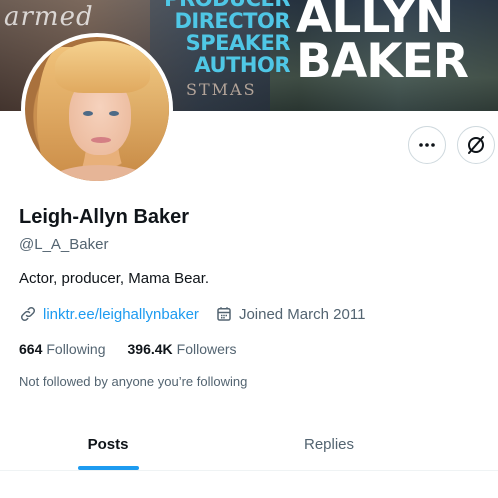 The height and width of the screenshot is (498, 498). What do you see at coordinates (133, 381) in the screenshot?
I see `not-followed-notice: Not followed by anyone you’re following` at bounding box center [133, 381].